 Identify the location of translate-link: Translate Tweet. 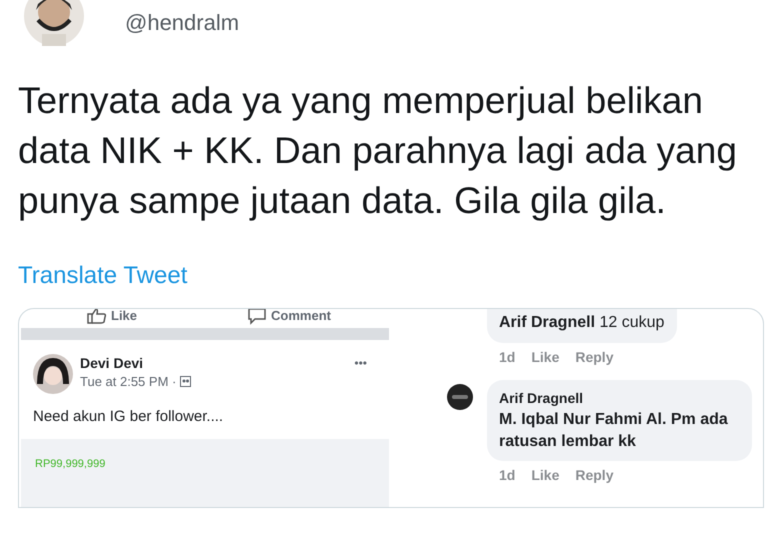
(103, 275).